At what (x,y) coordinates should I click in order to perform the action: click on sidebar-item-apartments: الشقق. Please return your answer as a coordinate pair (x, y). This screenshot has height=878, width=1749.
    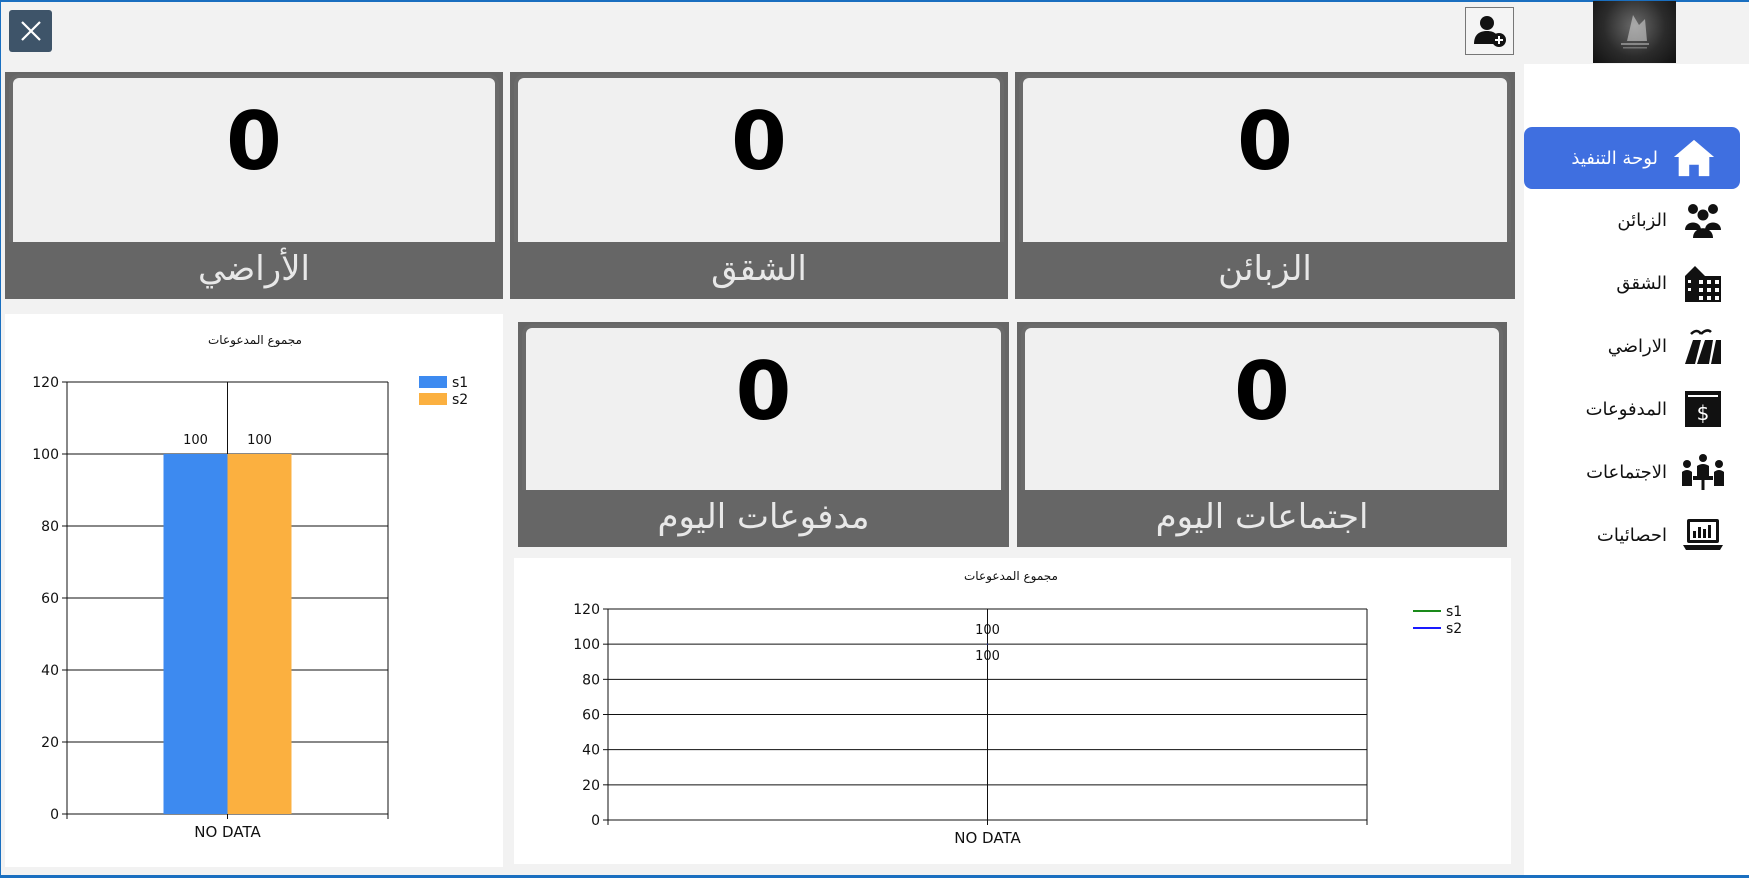
    Looking at the image, I should click on (1636, 283).